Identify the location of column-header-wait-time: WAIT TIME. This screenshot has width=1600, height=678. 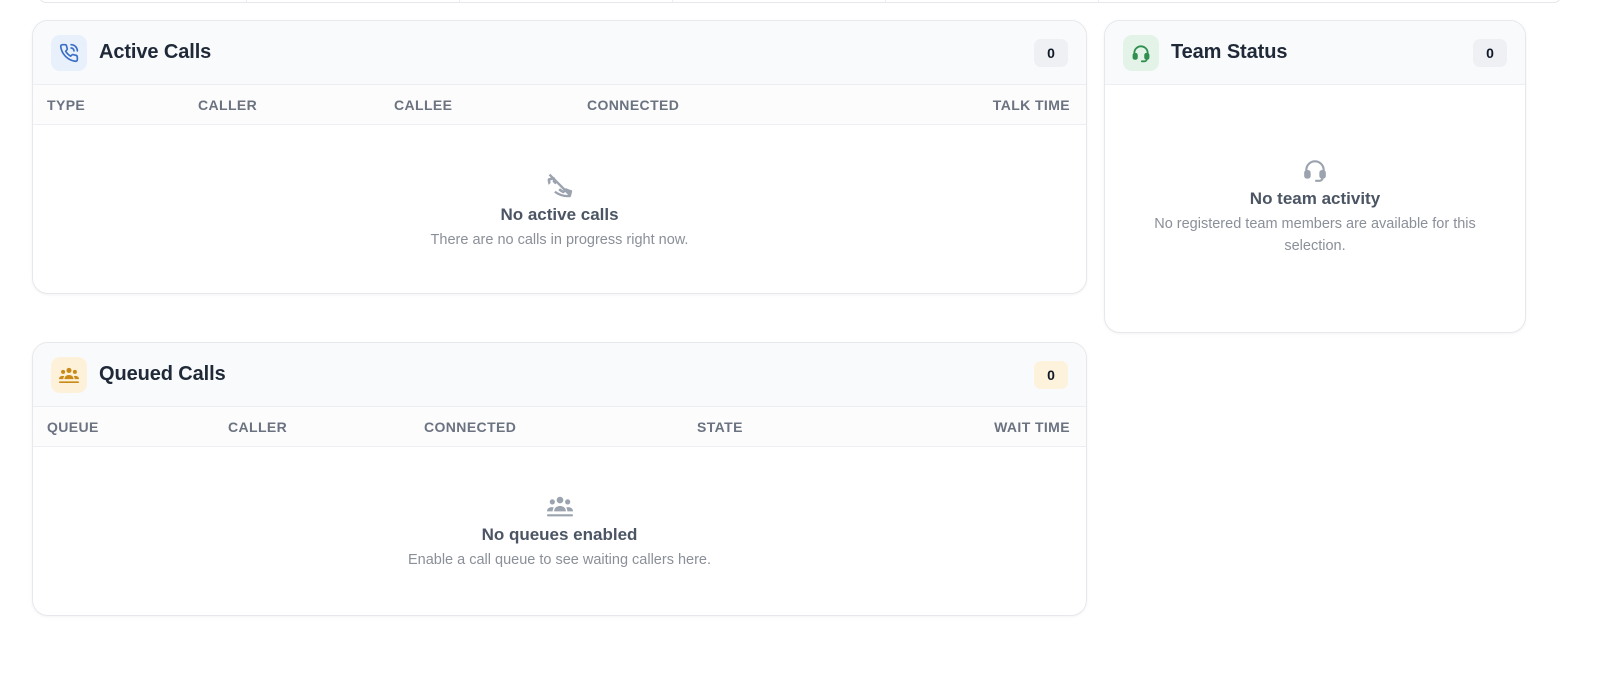
(1032, 427).